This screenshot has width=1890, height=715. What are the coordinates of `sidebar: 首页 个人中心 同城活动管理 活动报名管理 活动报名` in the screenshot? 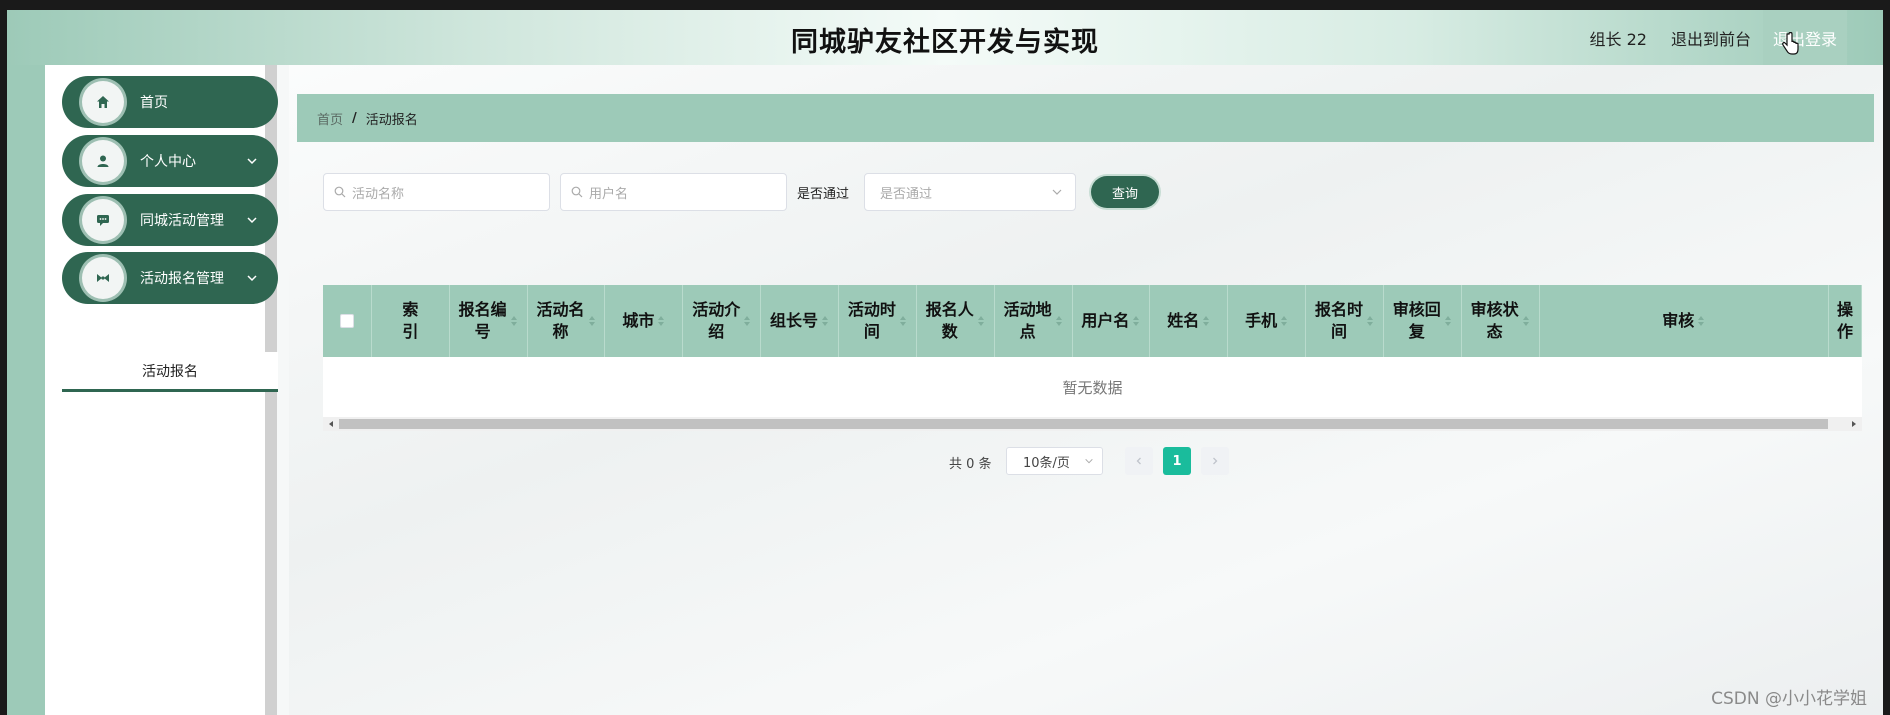 It's located at (161, 390).